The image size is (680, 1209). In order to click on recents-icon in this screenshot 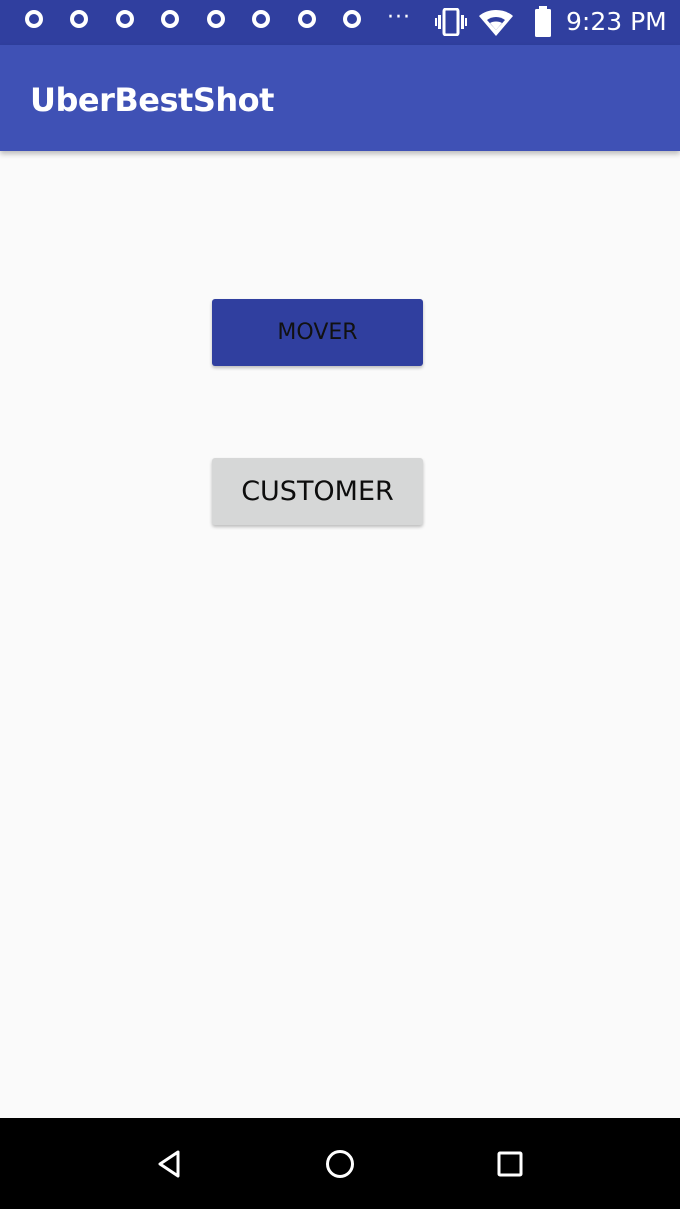, I will do `click(510, 1164)`.